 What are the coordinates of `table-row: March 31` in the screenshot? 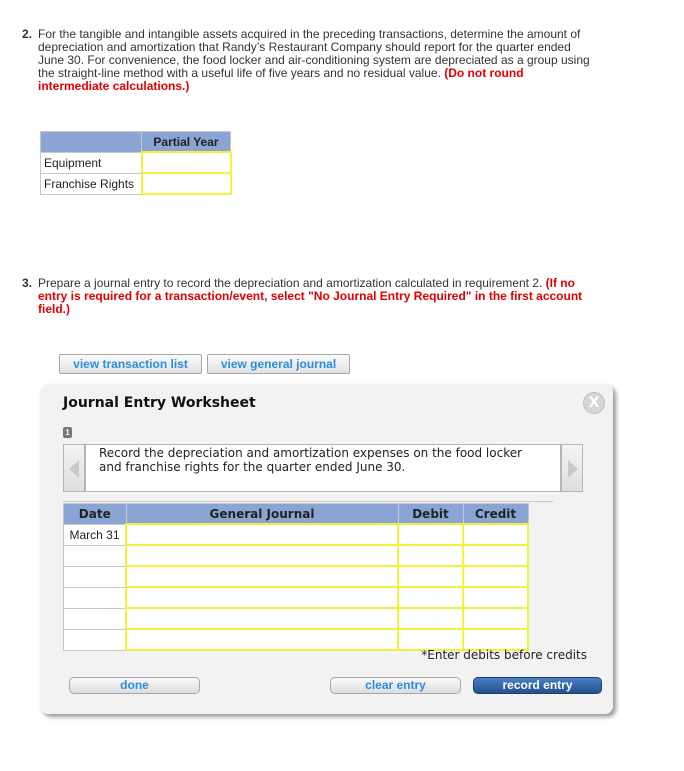 It's located at (296, 534).